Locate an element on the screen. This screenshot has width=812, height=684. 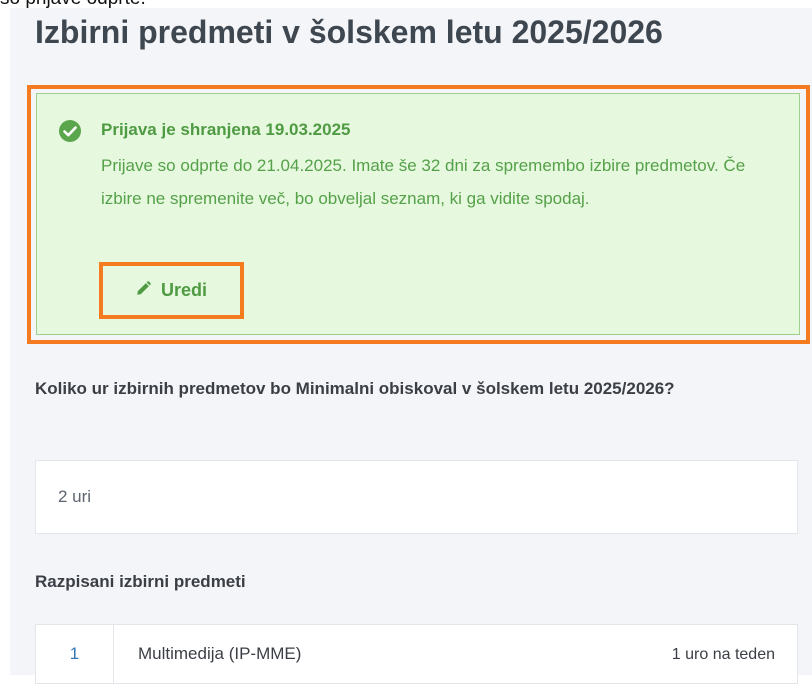
subject-number: 1 is located at coordinates (75, 654).